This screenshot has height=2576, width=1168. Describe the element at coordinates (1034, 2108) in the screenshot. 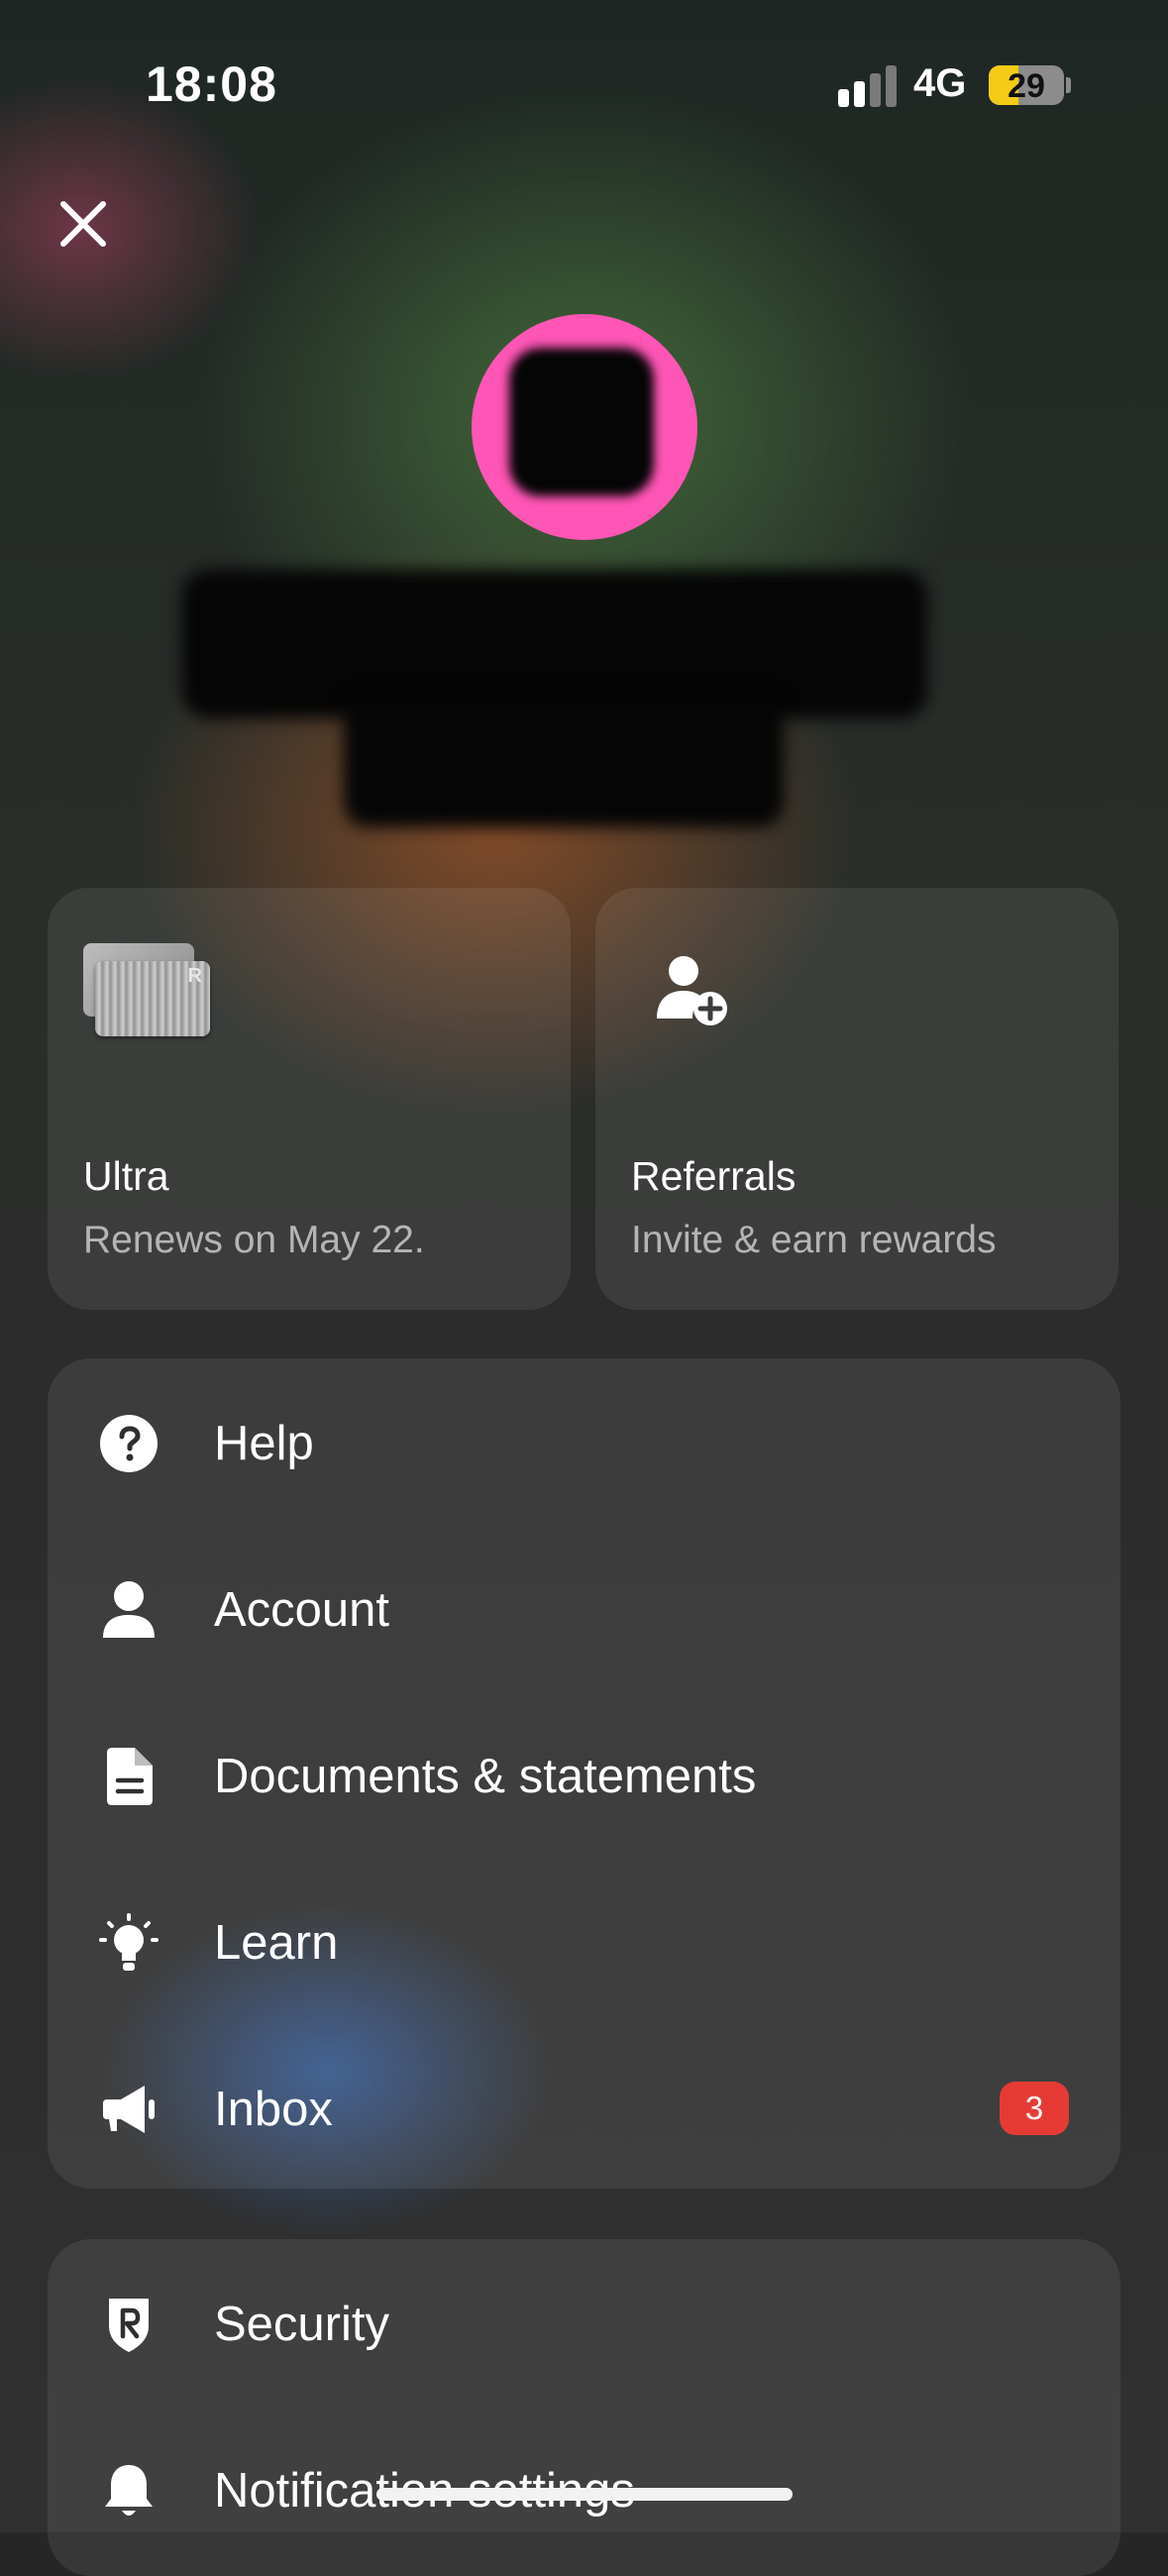

I see `inbox-badge: 3` at that location.